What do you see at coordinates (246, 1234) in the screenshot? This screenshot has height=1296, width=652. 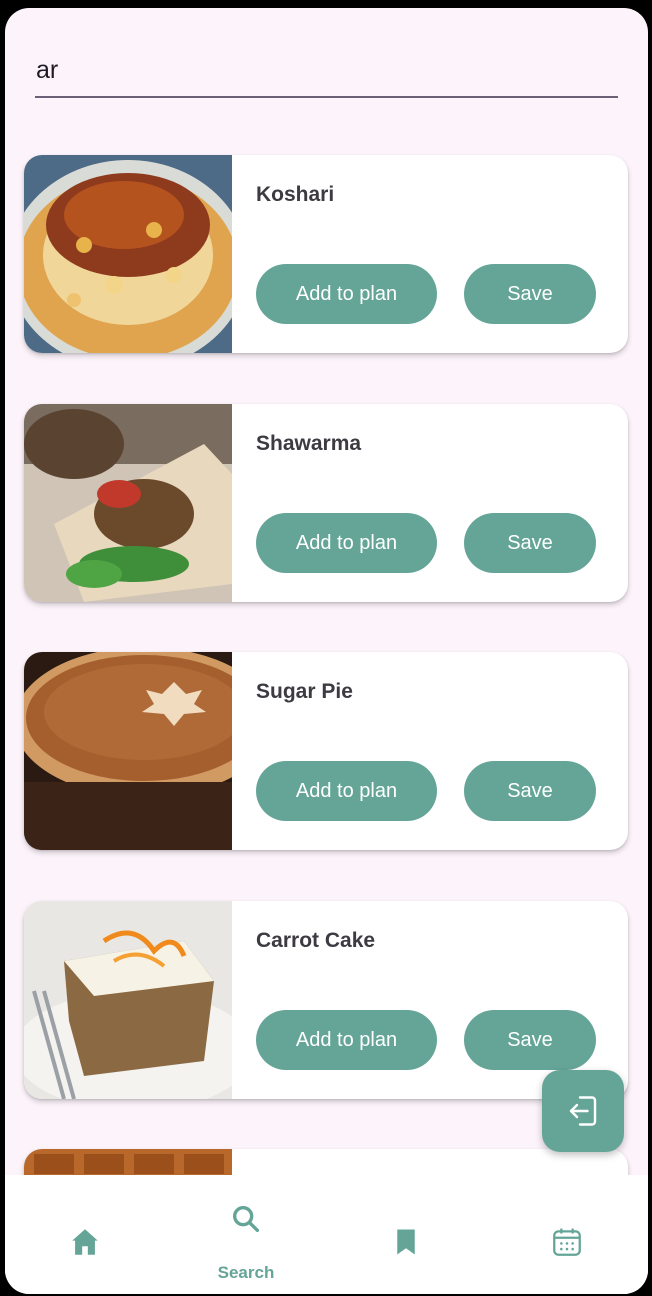 I see `nav-search: Search` at bounding box center [246, 1234].